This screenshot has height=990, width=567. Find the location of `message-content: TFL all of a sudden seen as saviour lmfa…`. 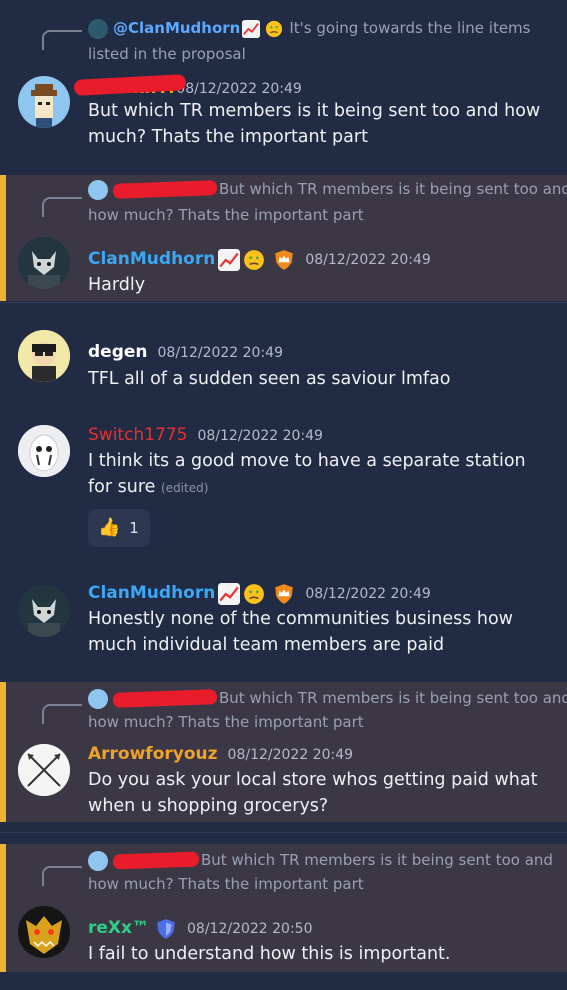

message-content: TFL all of a sudden seen as saviour lmfa… is located at coordinates (269, 379).